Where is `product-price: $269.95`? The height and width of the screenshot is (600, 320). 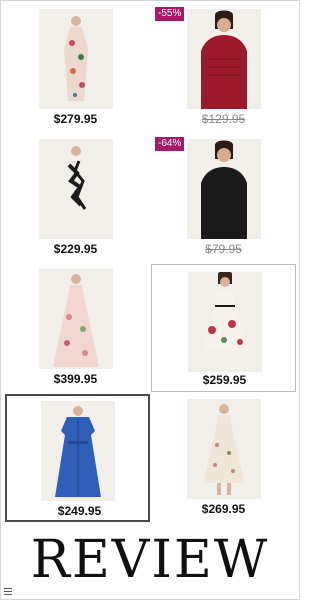 product-price: $269.95 is located at coordinates (223, 509).